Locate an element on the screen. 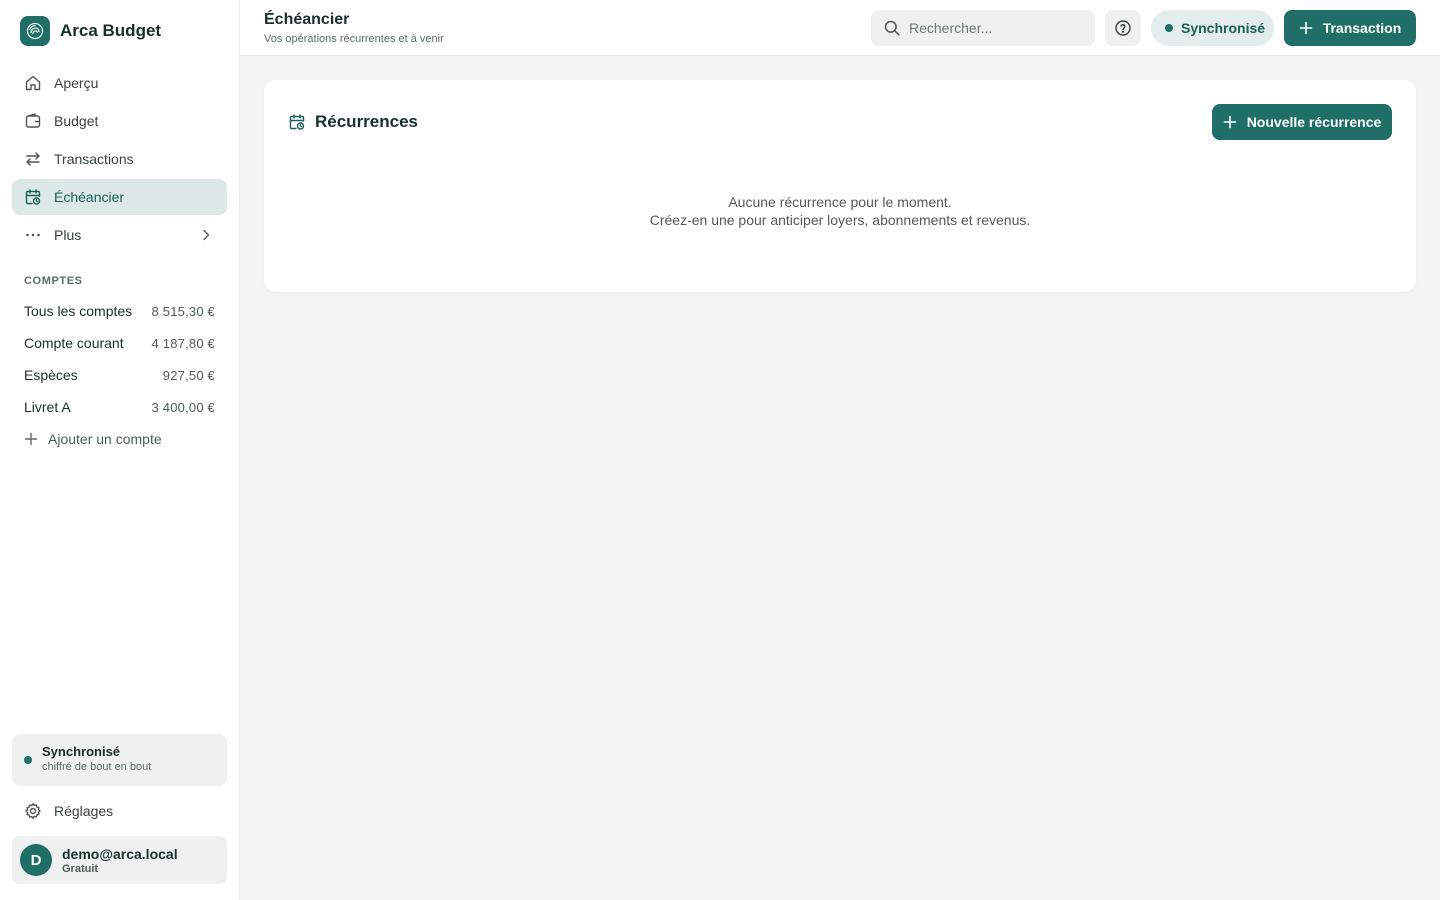 The height and width of the screenshot is (900, 1440). account-amount: 3 400,00 € is located at coordinates (183, 407).